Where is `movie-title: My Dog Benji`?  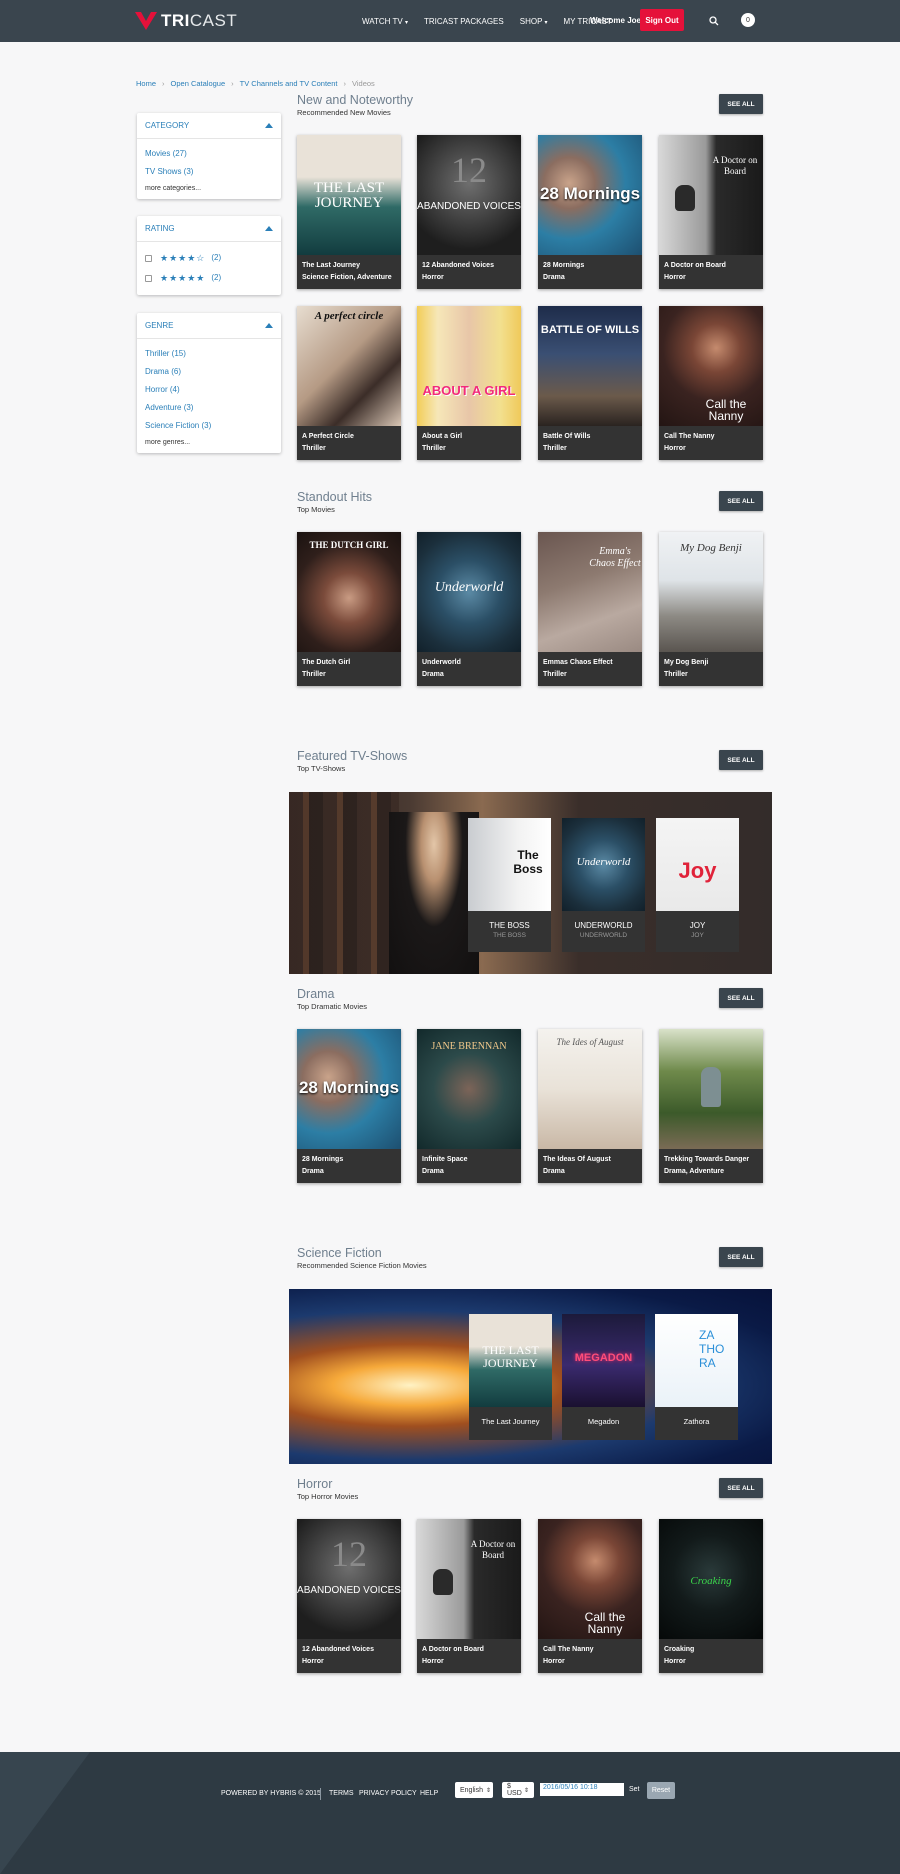
movie-title: My Dog Benji is located at coordinates (686, 662).